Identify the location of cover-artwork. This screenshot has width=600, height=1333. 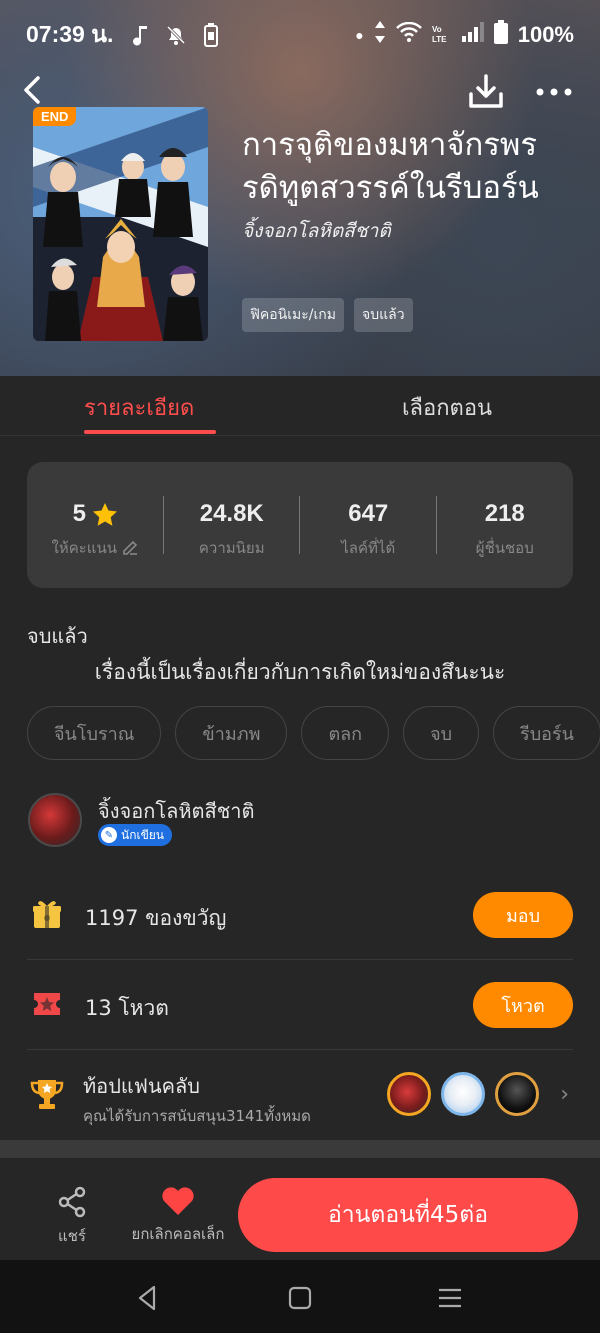
(120, 224).